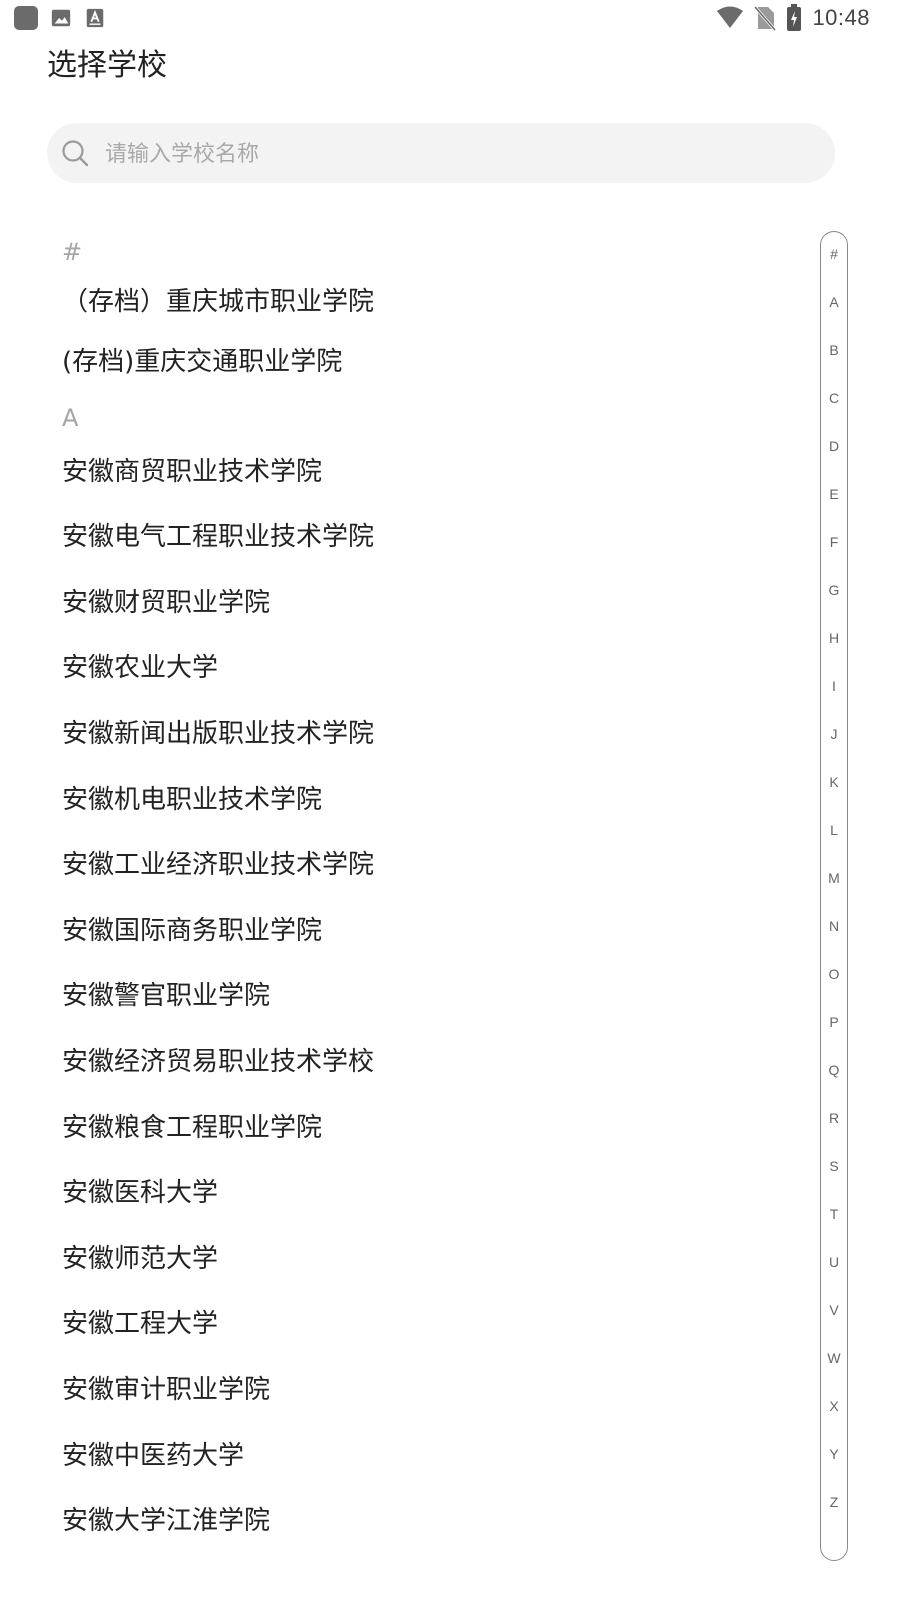  I want to click on index-letter-a: A, so click(834, 302).